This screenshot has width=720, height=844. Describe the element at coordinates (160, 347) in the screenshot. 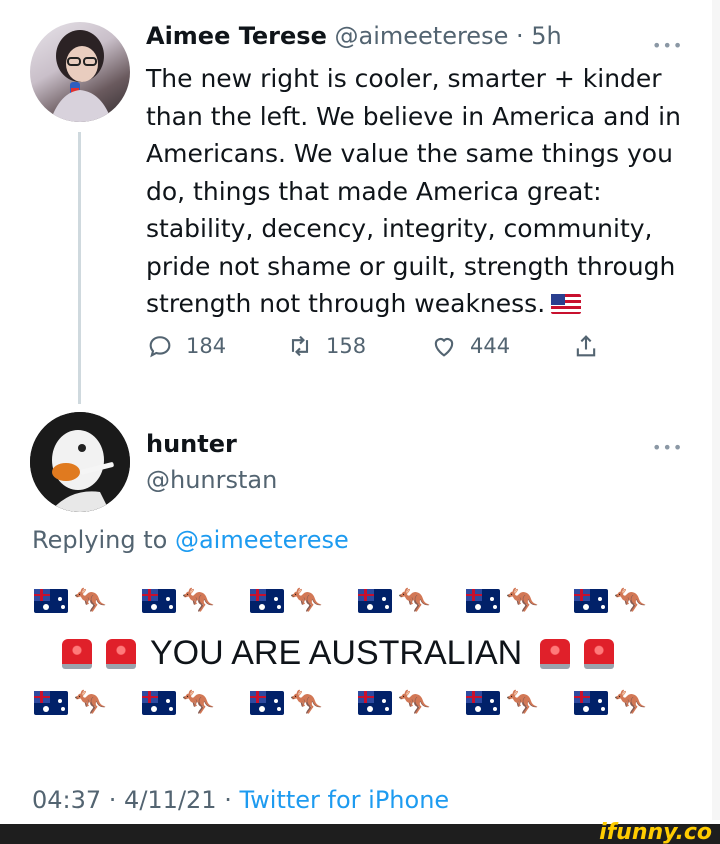

I see `reply-icon` at that location.